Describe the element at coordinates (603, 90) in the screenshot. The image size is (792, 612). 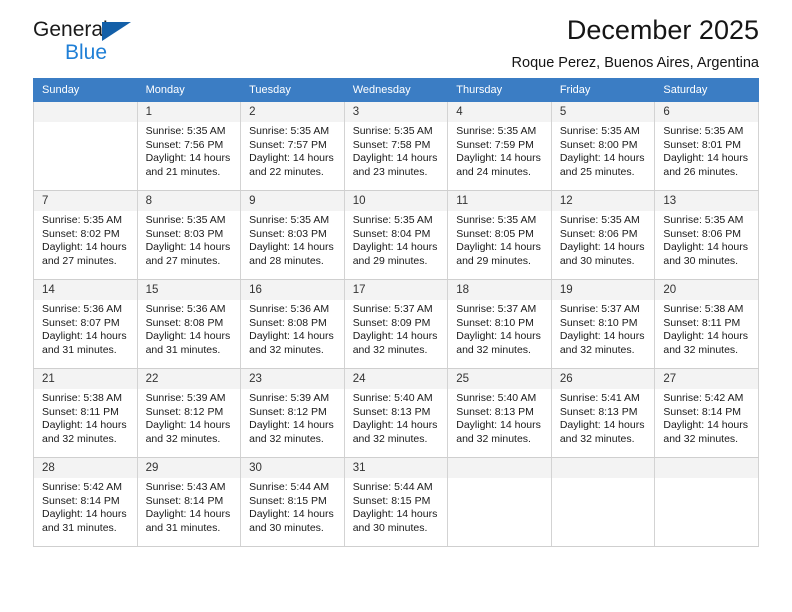
I see `weekday-header-friday: Friday` at that location.